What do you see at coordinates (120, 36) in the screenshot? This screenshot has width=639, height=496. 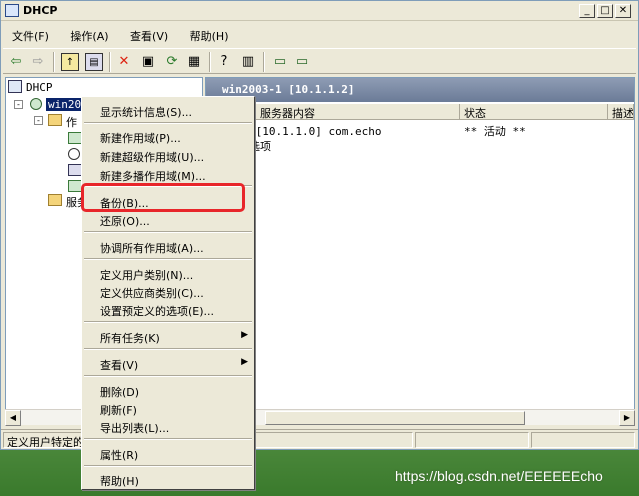 I see `menu-bar: 文件(F) 操作(A) 查看(V) 帮助(H)` at bounding box center [120, 36].